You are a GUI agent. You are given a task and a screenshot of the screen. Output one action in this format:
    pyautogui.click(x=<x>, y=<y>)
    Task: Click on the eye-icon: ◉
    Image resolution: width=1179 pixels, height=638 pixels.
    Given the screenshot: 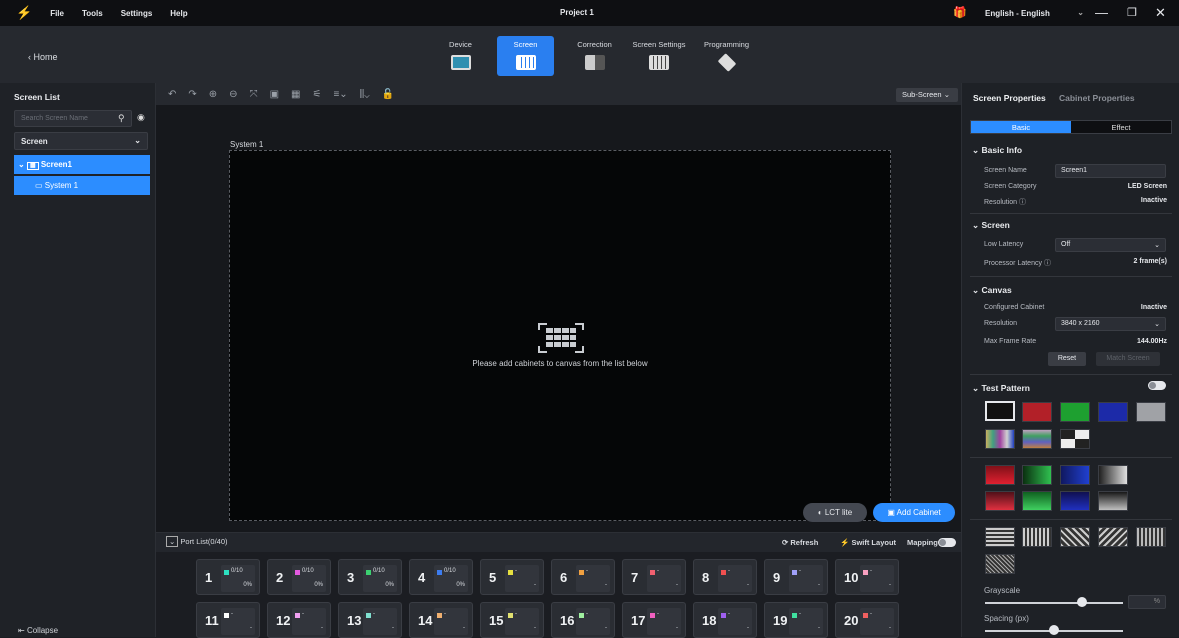 What is the action you would take?
    pyautogui.click(x=141, y=117)
    